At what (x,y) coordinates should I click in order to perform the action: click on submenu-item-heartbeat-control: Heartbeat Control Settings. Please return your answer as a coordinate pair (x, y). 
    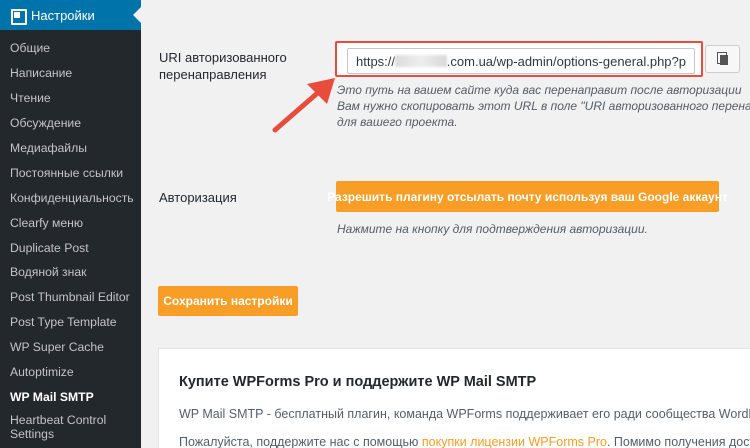
    Looking at the image, I should click on (70, 426).